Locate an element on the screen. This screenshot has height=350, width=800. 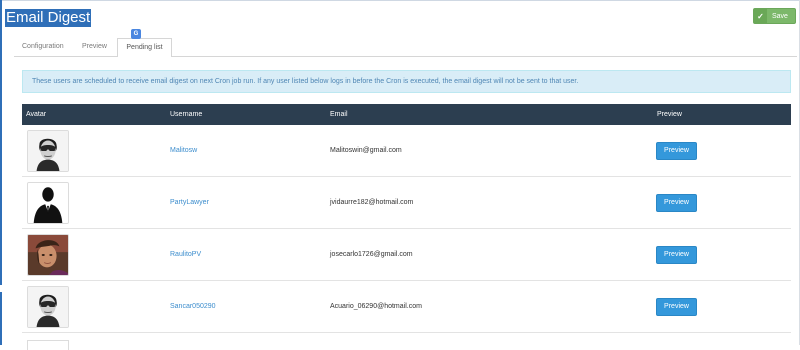
tab-pending-list: Pending list is located at coordinates (144, 47).